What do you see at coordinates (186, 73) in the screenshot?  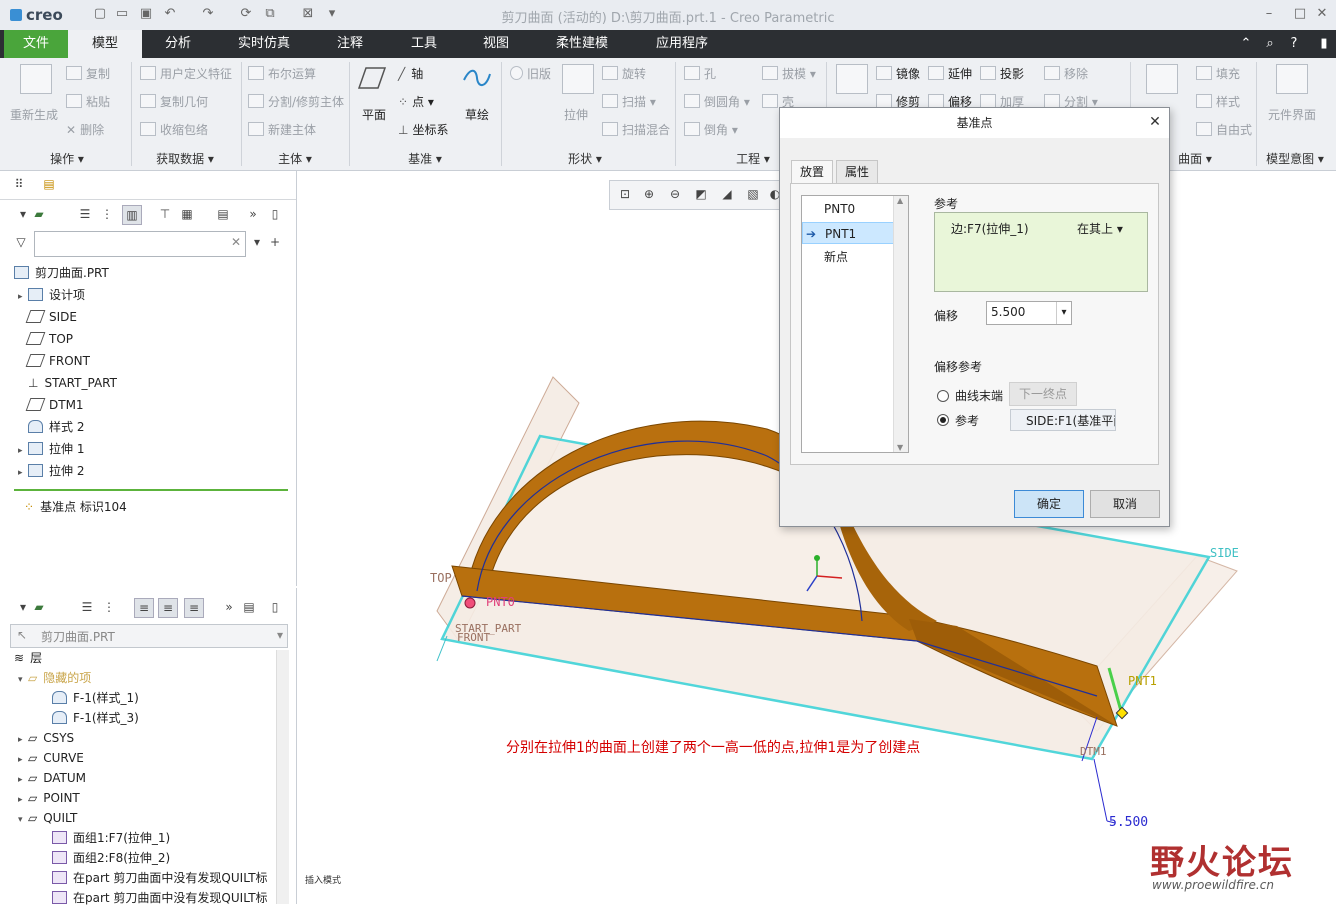 I see `udf-button: 用户定义特征` at bounding box center [186, 73].